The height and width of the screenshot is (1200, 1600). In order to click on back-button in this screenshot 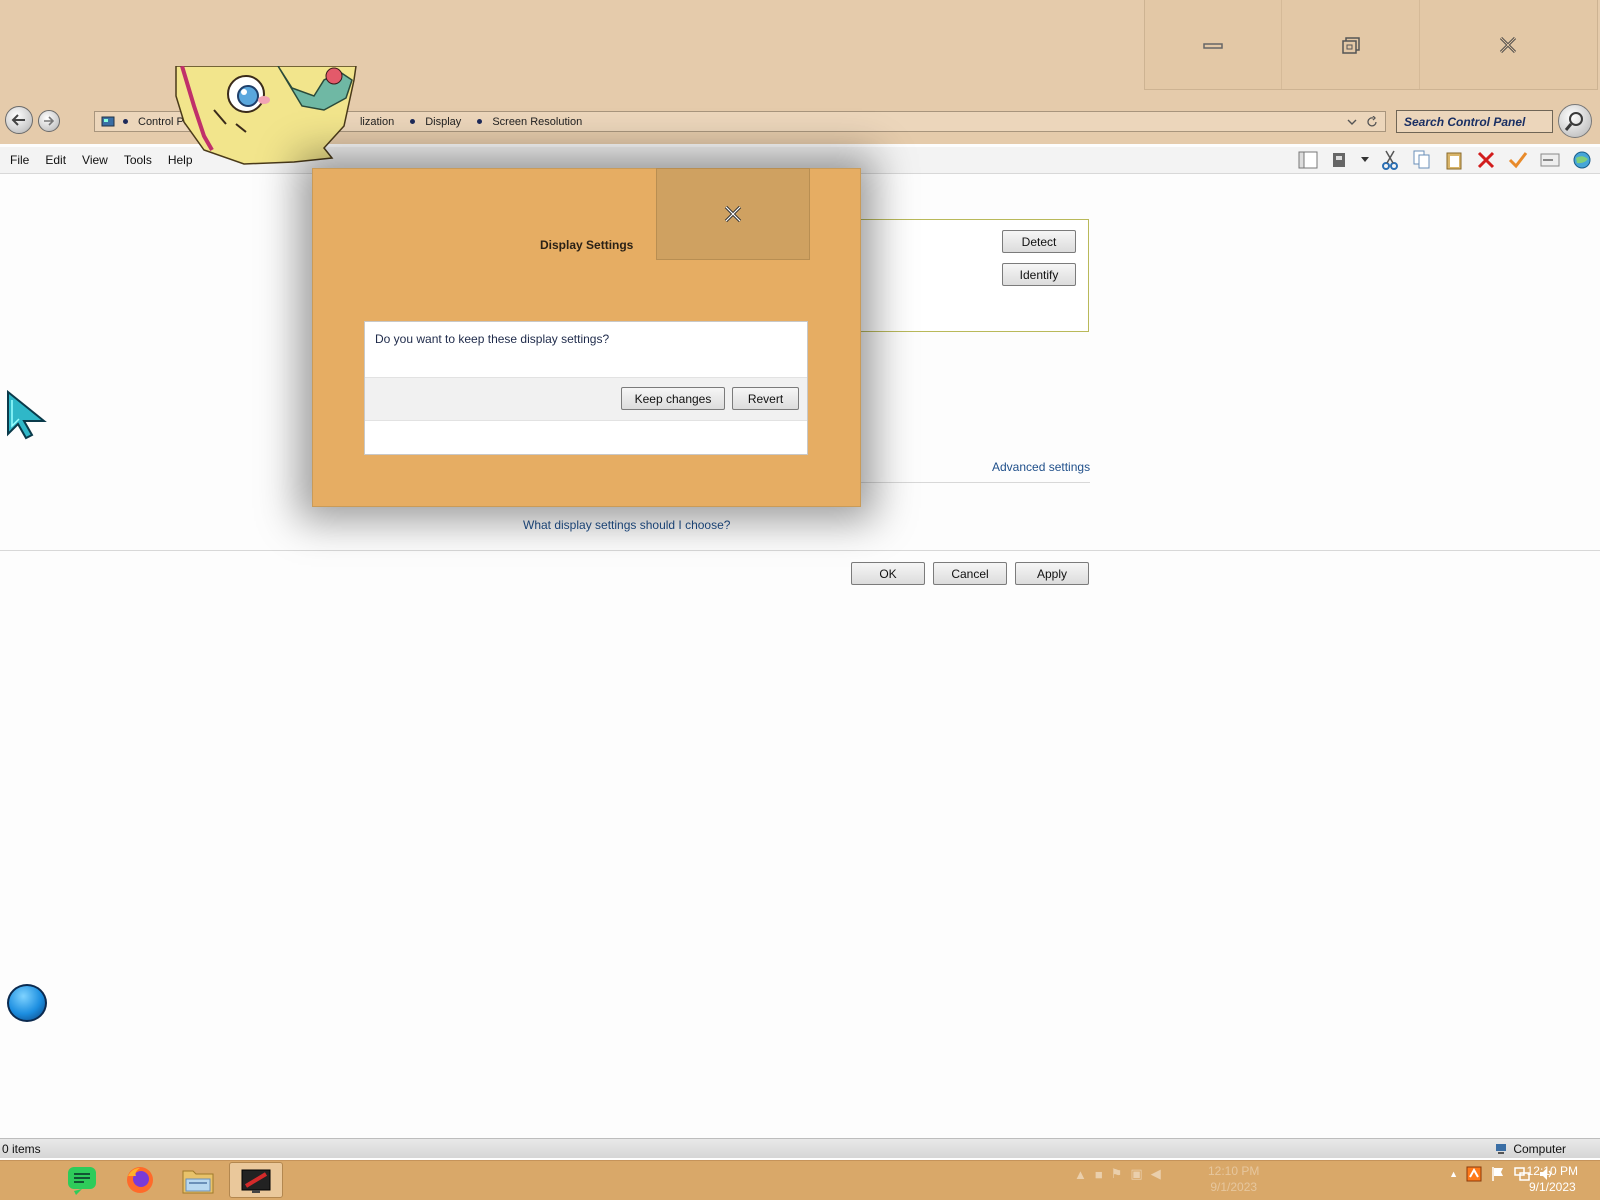, I will do `click(19, 120)`.